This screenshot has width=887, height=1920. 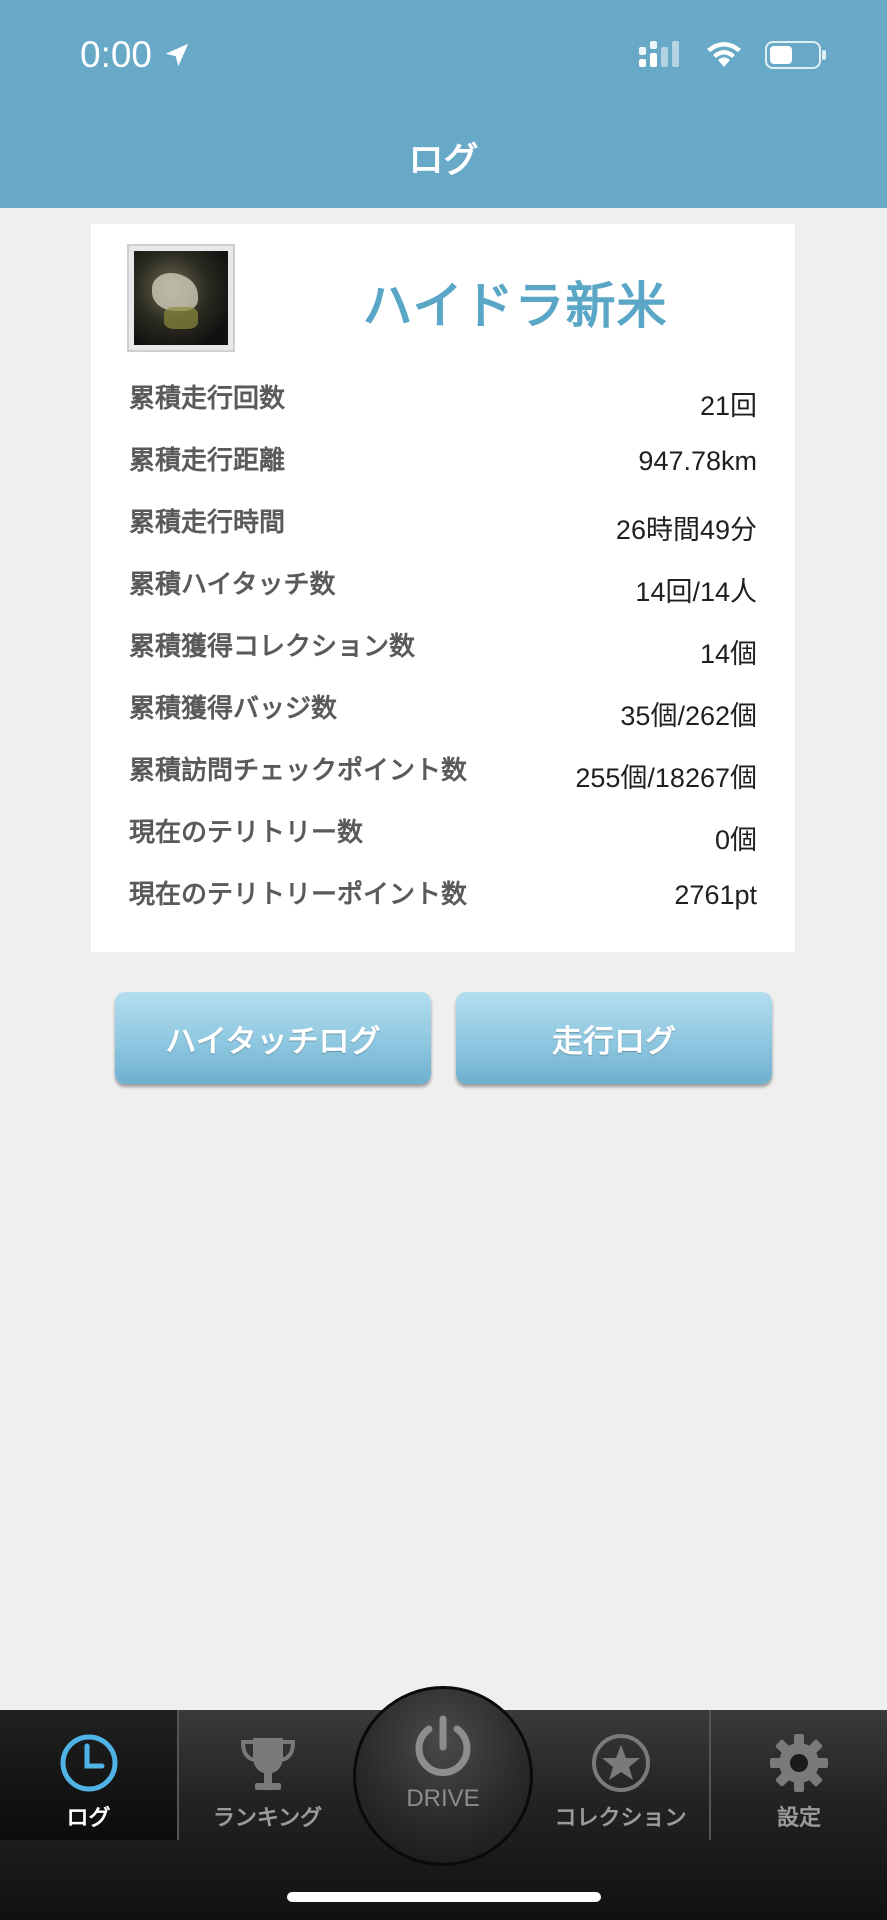 I want to click on tab-ranking: ランキング, so click(x=267, y=1775).